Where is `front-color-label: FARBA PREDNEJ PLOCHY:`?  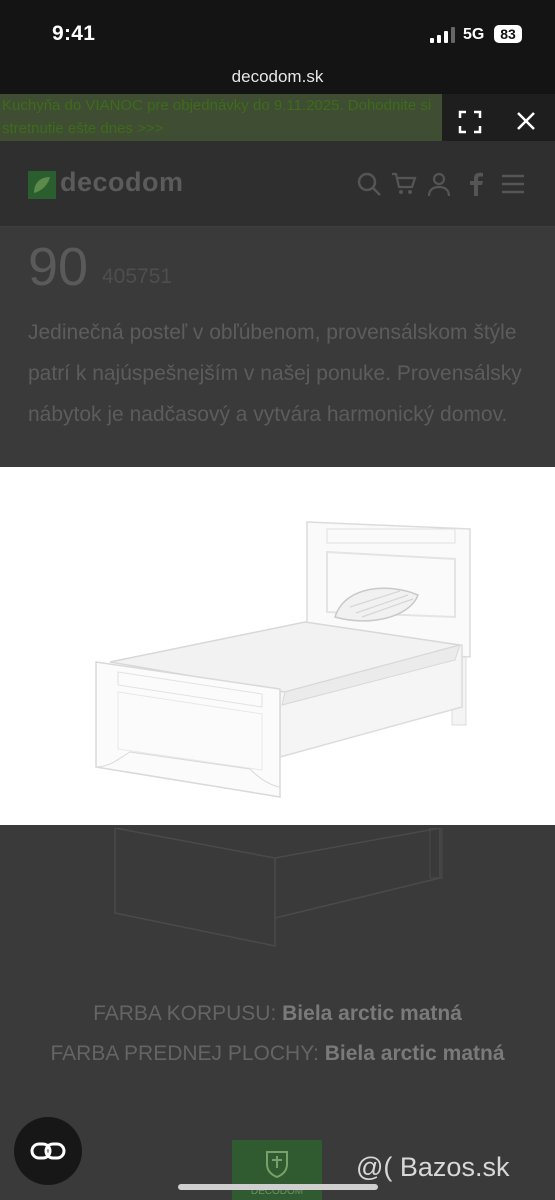 front-color-label: FARBA PREDNEJ PLOCHY: is located at coordinates (184, 1053).